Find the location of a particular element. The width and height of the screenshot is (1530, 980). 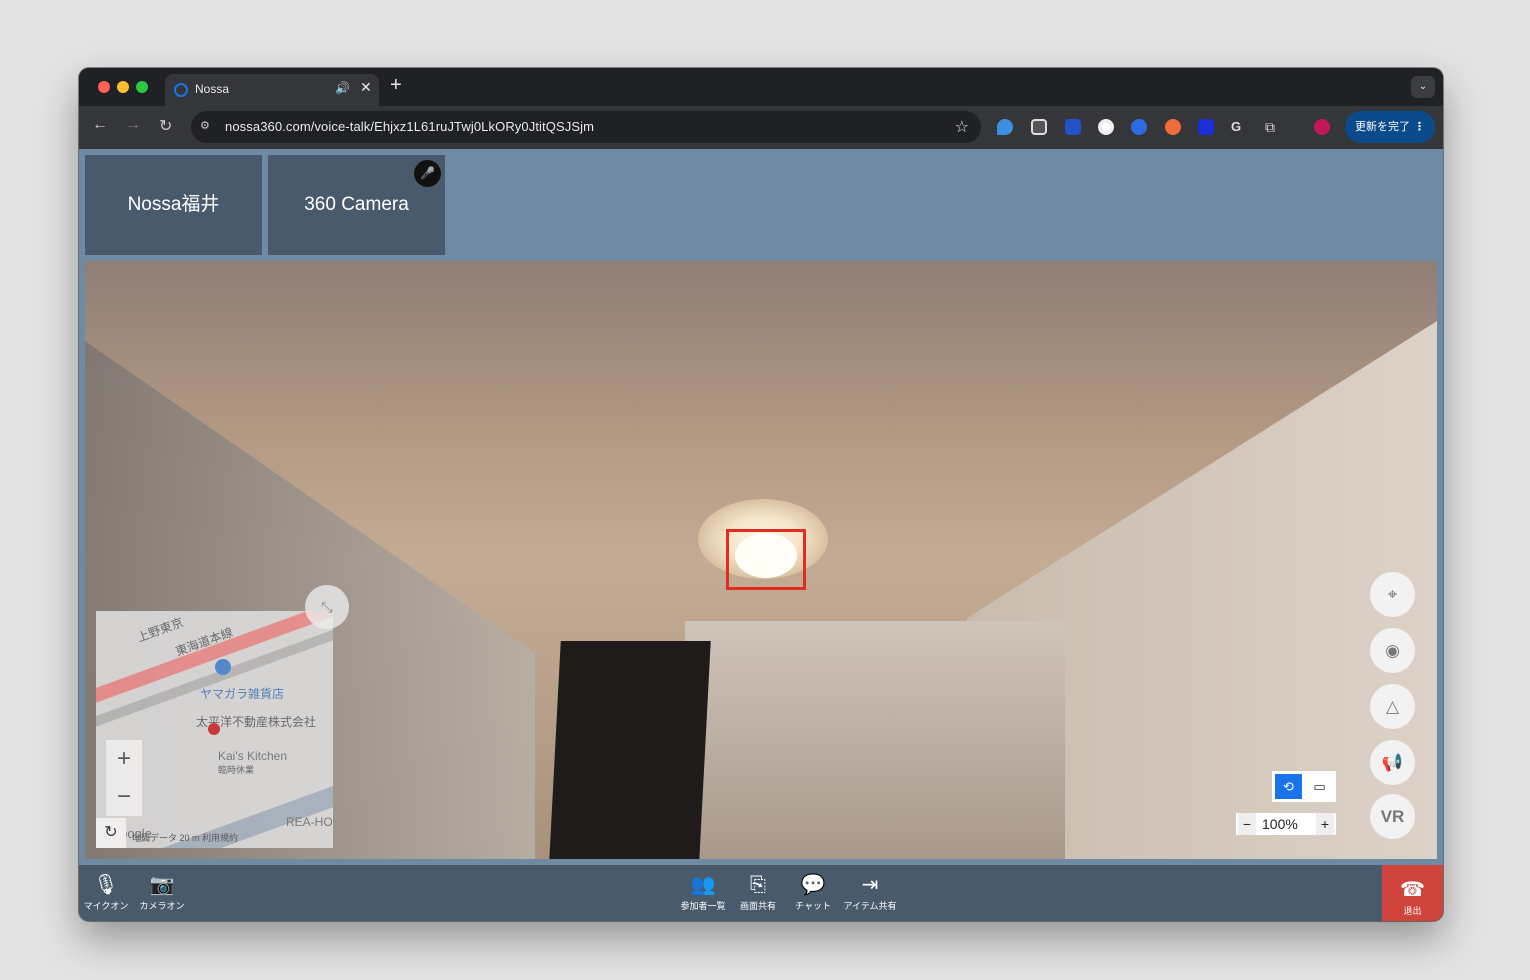

update-button-label: 更新を完了 is located at coordinates (1382, 127).